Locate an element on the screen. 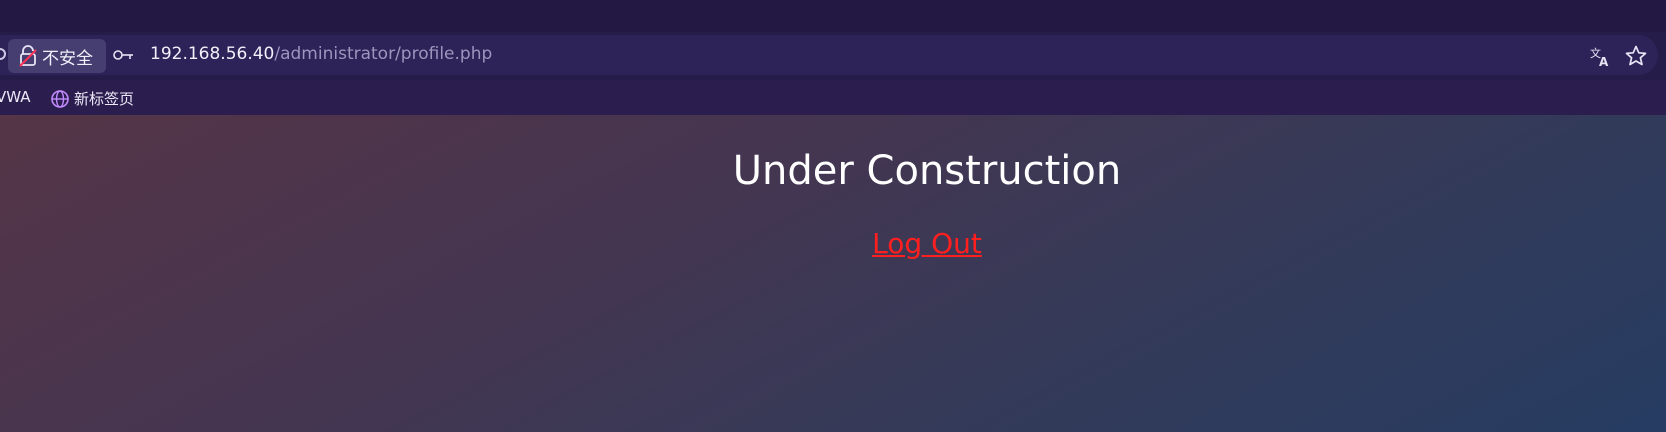  url-host: 192.168.56.40 is located at coordinates (212, 54).